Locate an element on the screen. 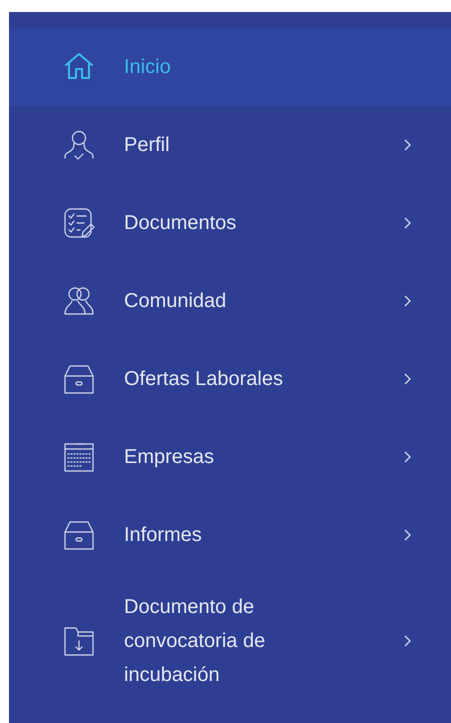 This screenshot has width=451, height=723. sidebar-item: Comunidad is located at coordinates (230, 301).